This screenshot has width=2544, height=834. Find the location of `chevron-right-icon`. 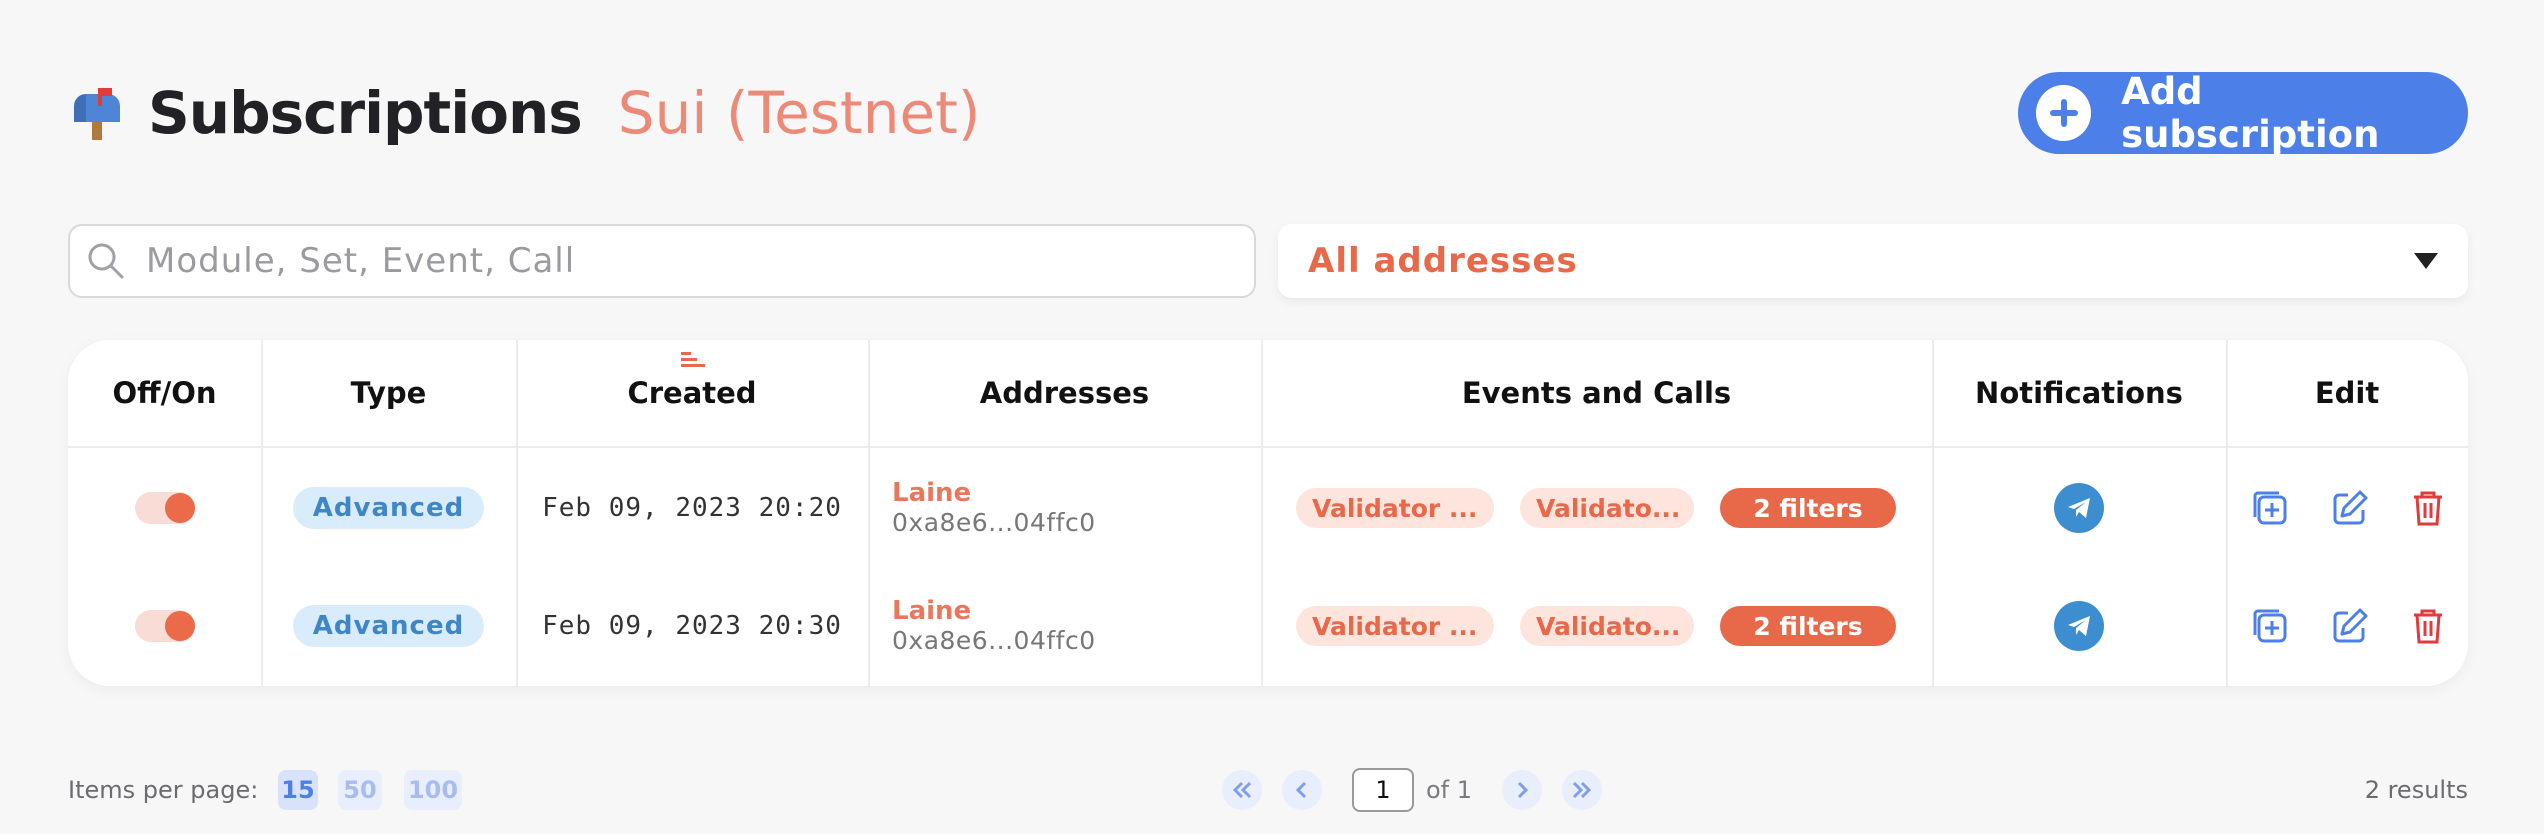

chevron-right-icon is located at coordinates (1523, 790).